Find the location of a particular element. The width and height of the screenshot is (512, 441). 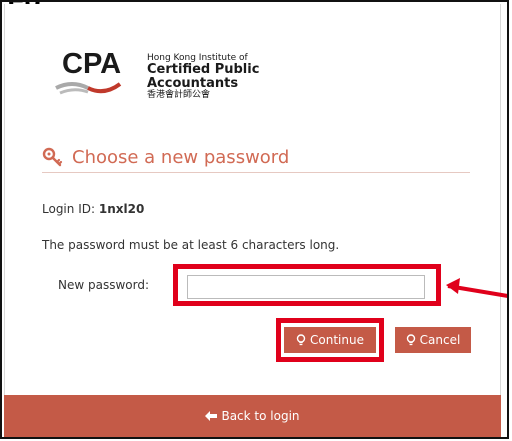

logo-swoosh-icon is located at coordinates (88, 88).